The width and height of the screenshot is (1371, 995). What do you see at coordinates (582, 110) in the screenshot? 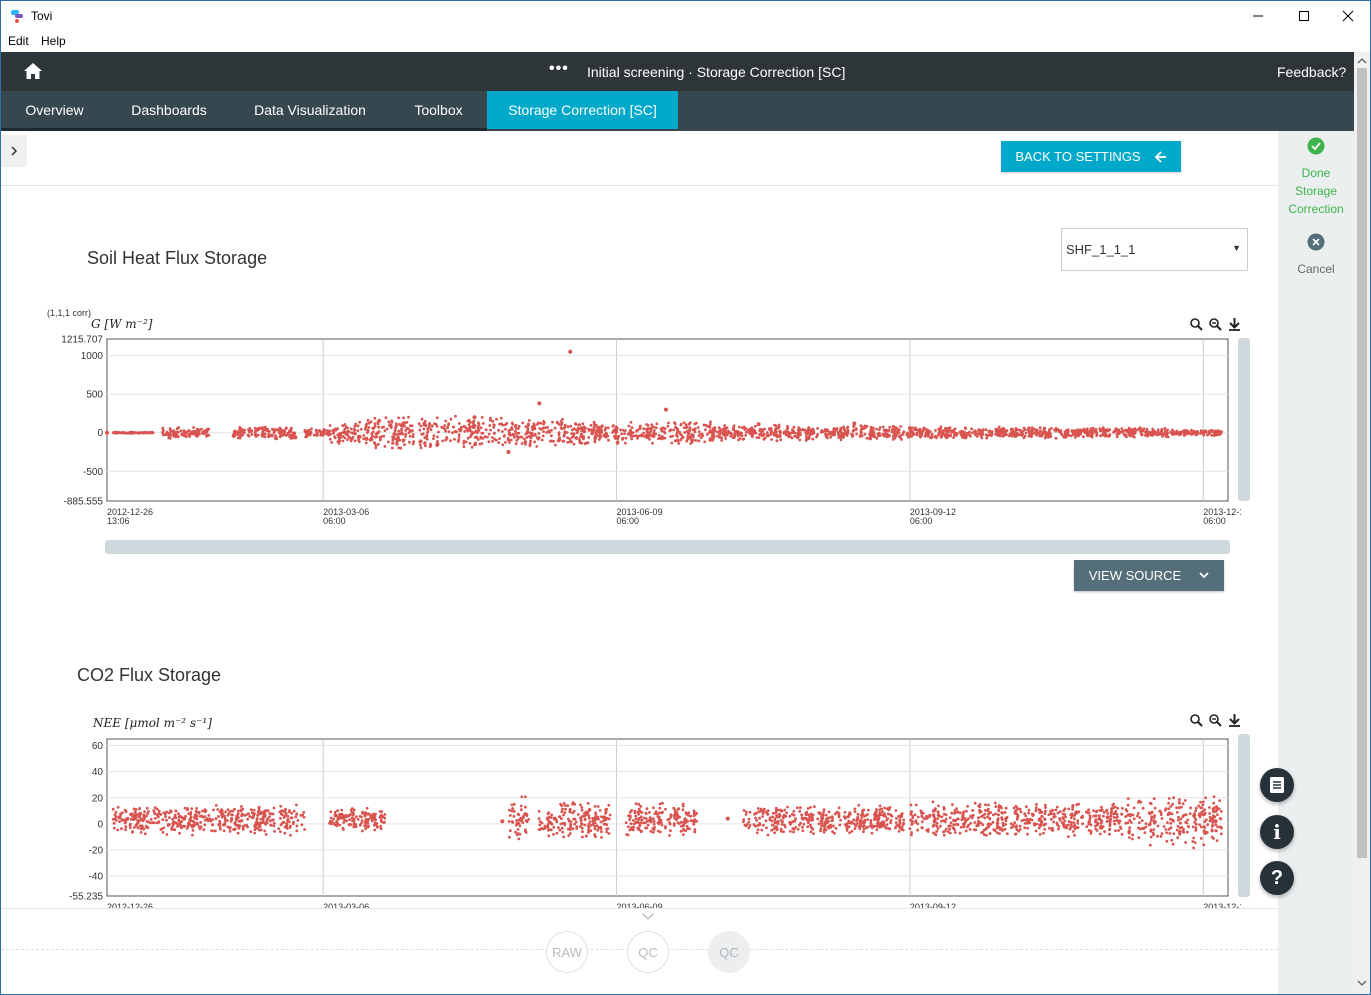
I see `tab-storage-correction: Storage Correction [SC]` at bounding box center [582, 110].